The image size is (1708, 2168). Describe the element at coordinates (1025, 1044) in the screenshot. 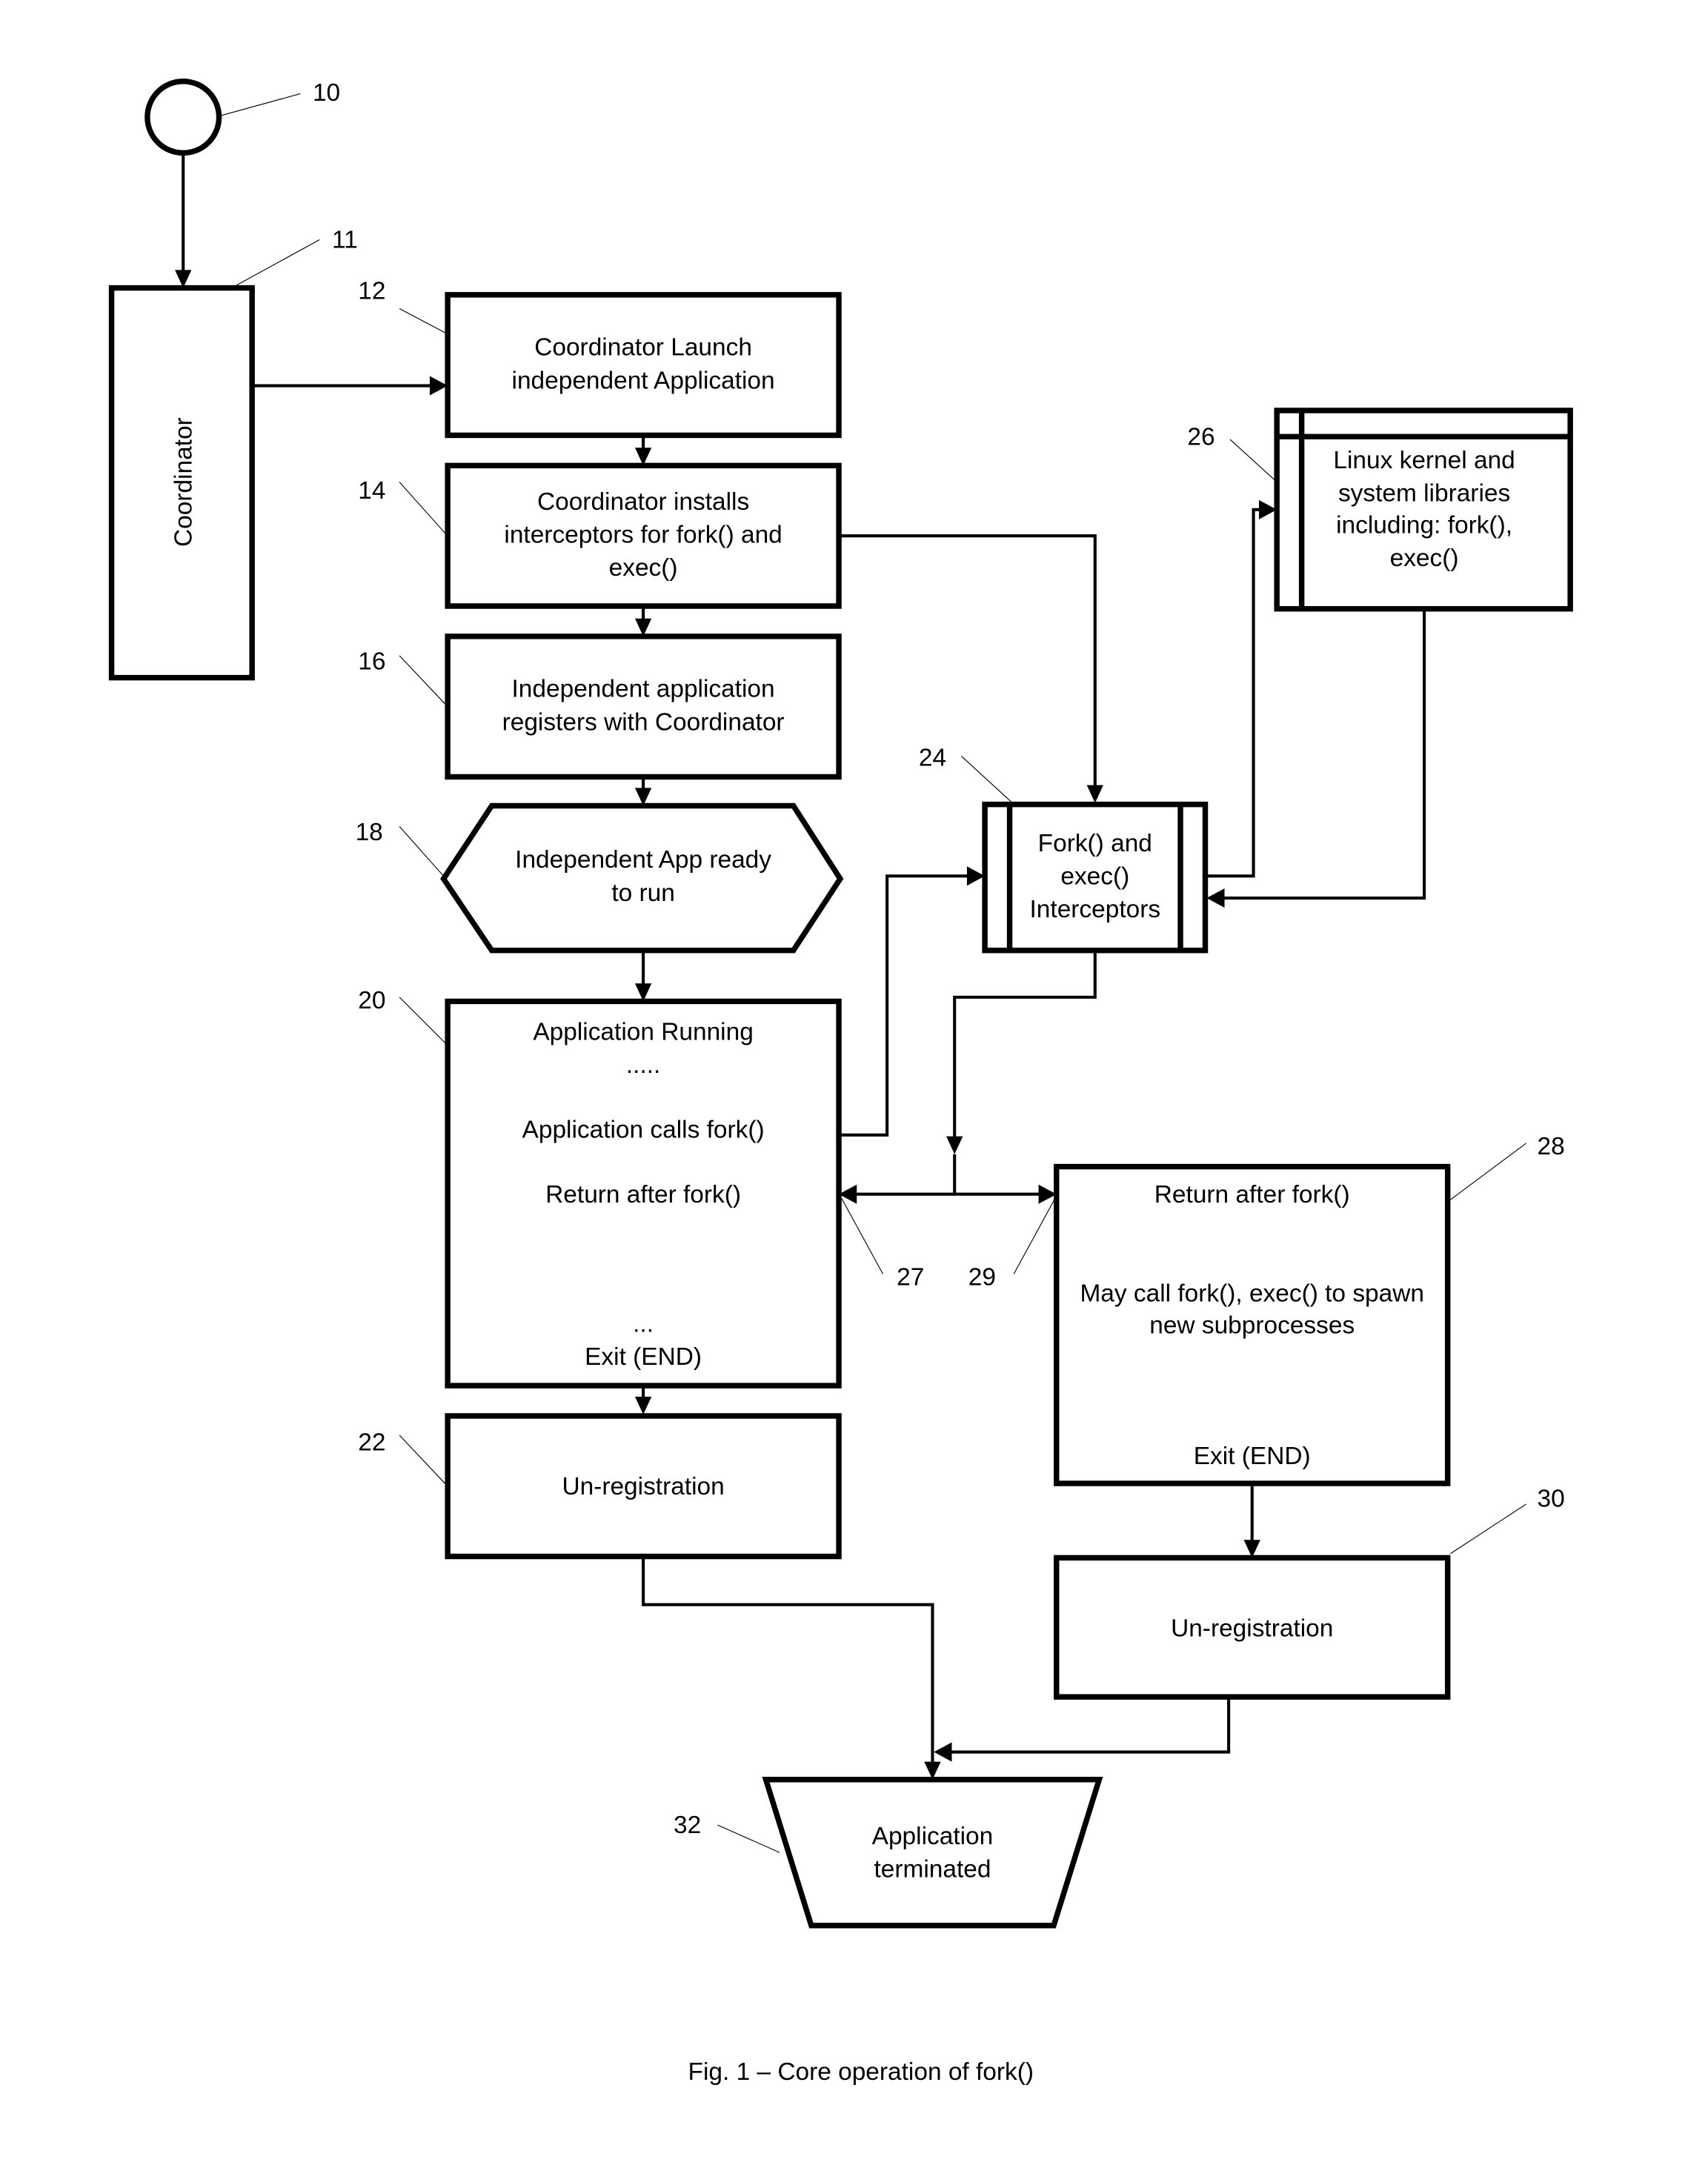

I see `connector-interceptors-return` at that location.